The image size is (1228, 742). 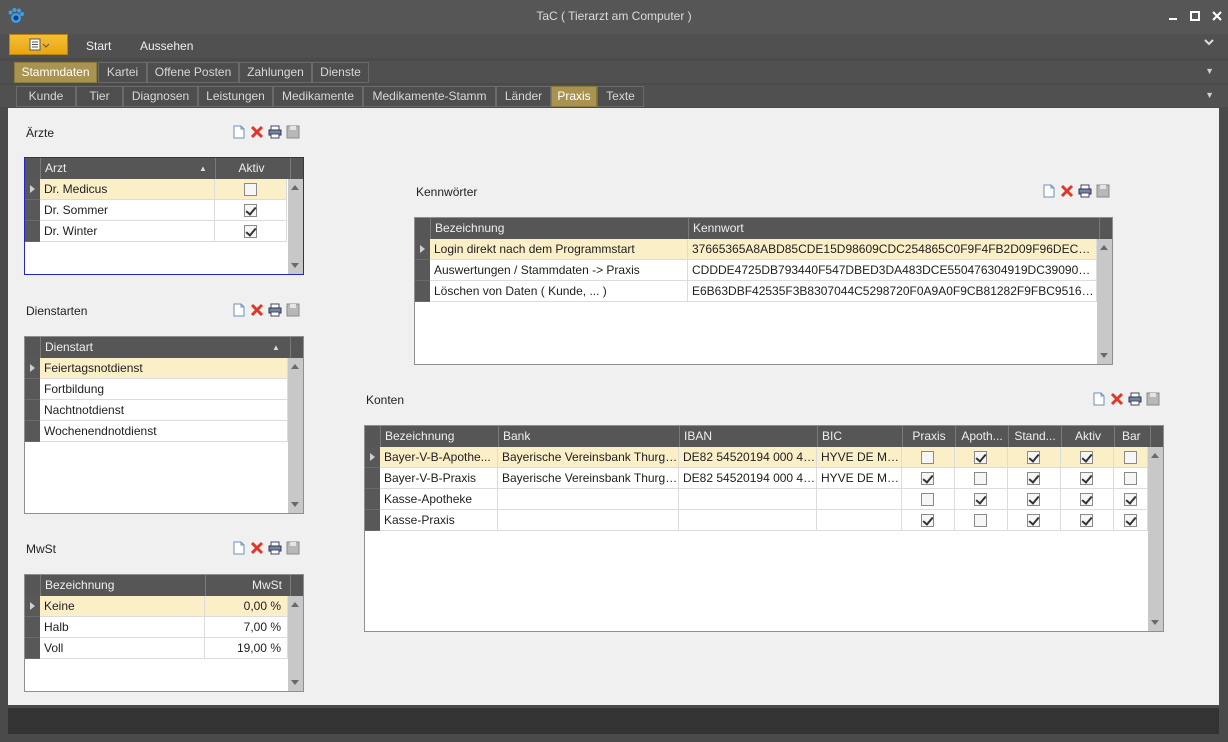 What do you see at coordinates (275, 72) in the screenshot?
I see `tab-zahlungen: Zahlungen` at bounding box center [275, 72].